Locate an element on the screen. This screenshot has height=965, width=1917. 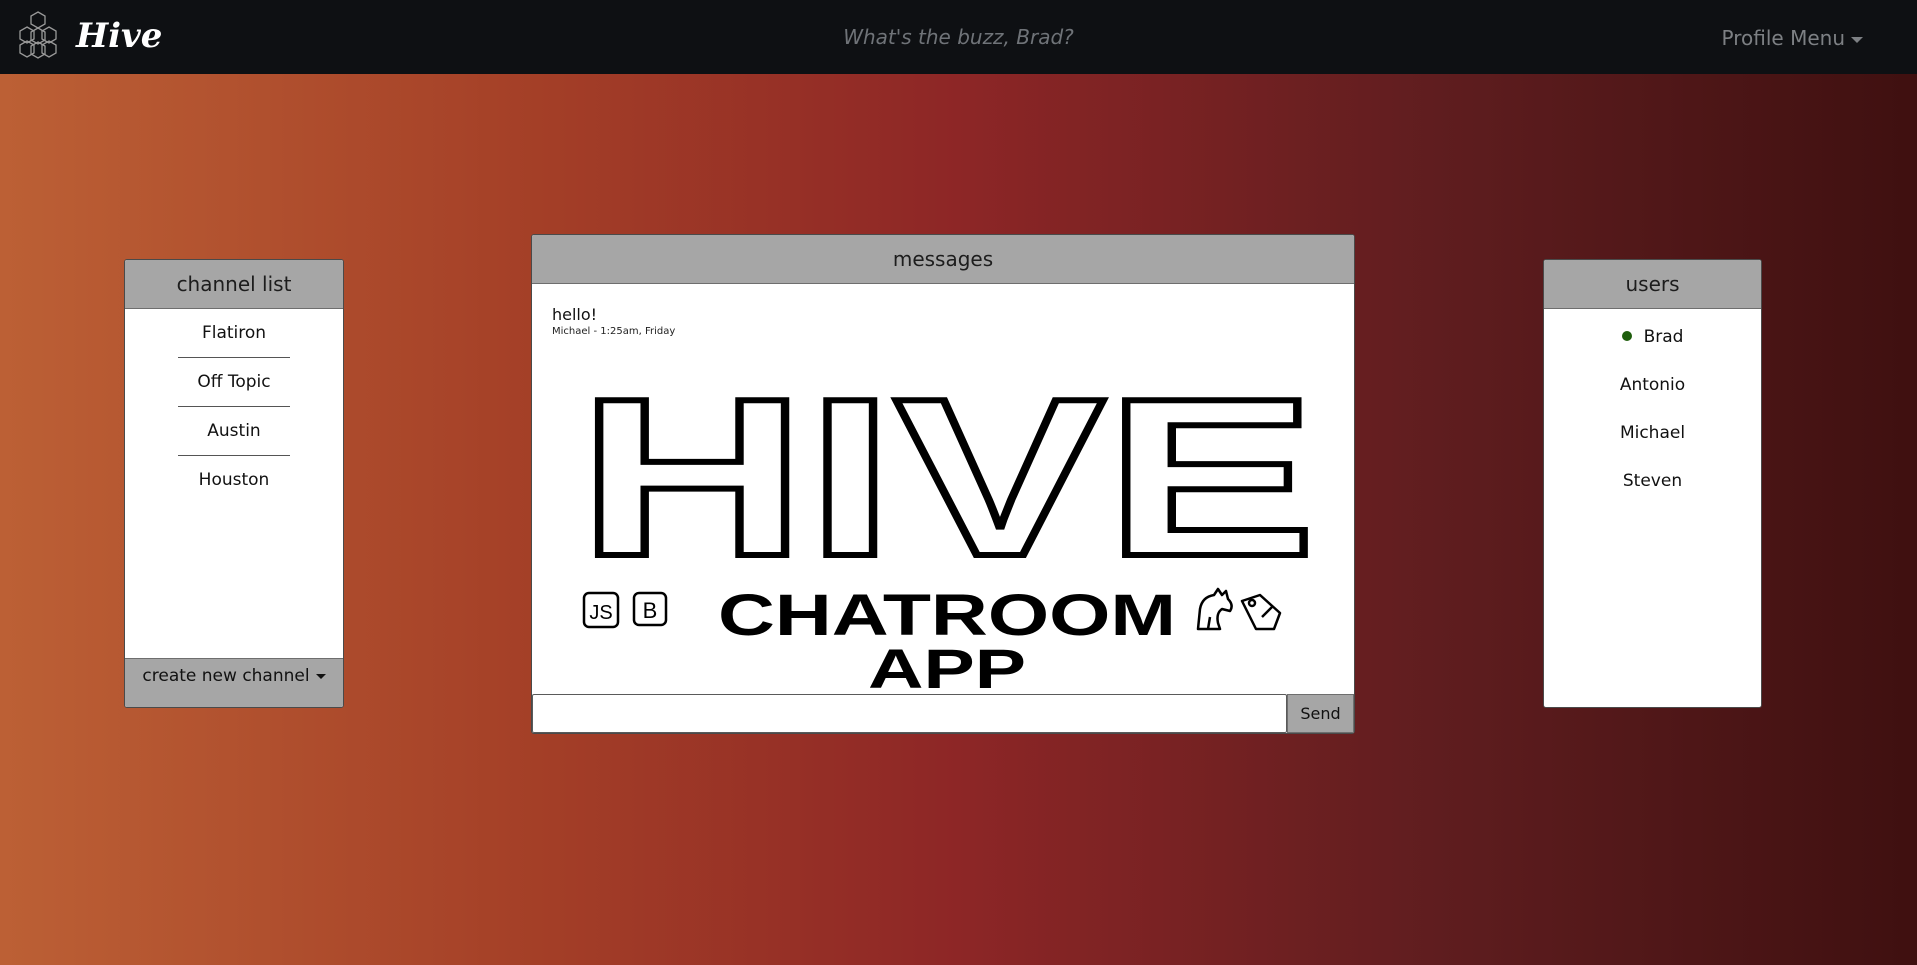
profile-menu-label: Profile Menu is located at coordinates (1783, 38).